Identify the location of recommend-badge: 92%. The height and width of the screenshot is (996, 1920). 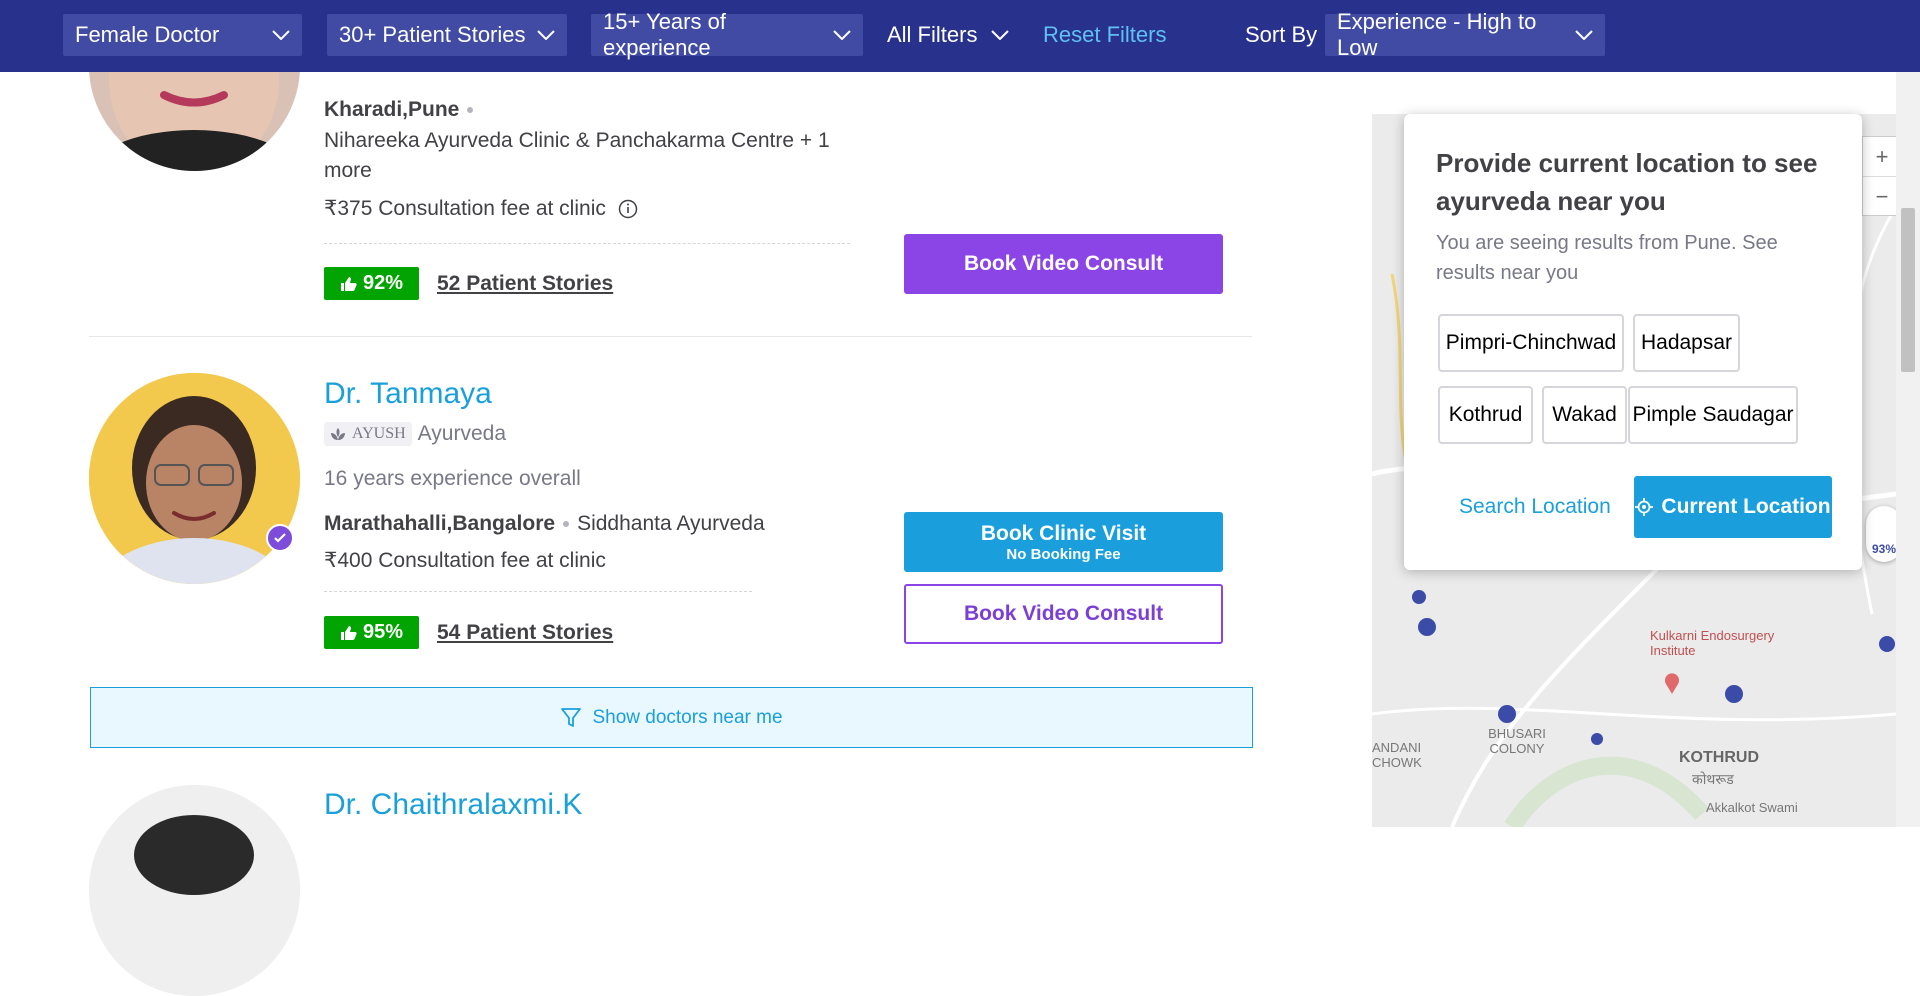
(371, 283).